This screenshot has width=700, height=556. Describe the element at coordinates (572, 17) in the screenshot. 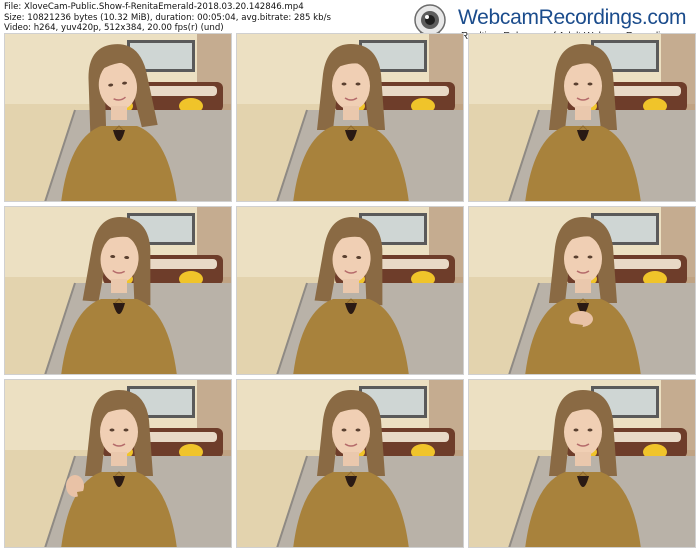

I see `logo-title: WebcamRecordings.com` at that location.